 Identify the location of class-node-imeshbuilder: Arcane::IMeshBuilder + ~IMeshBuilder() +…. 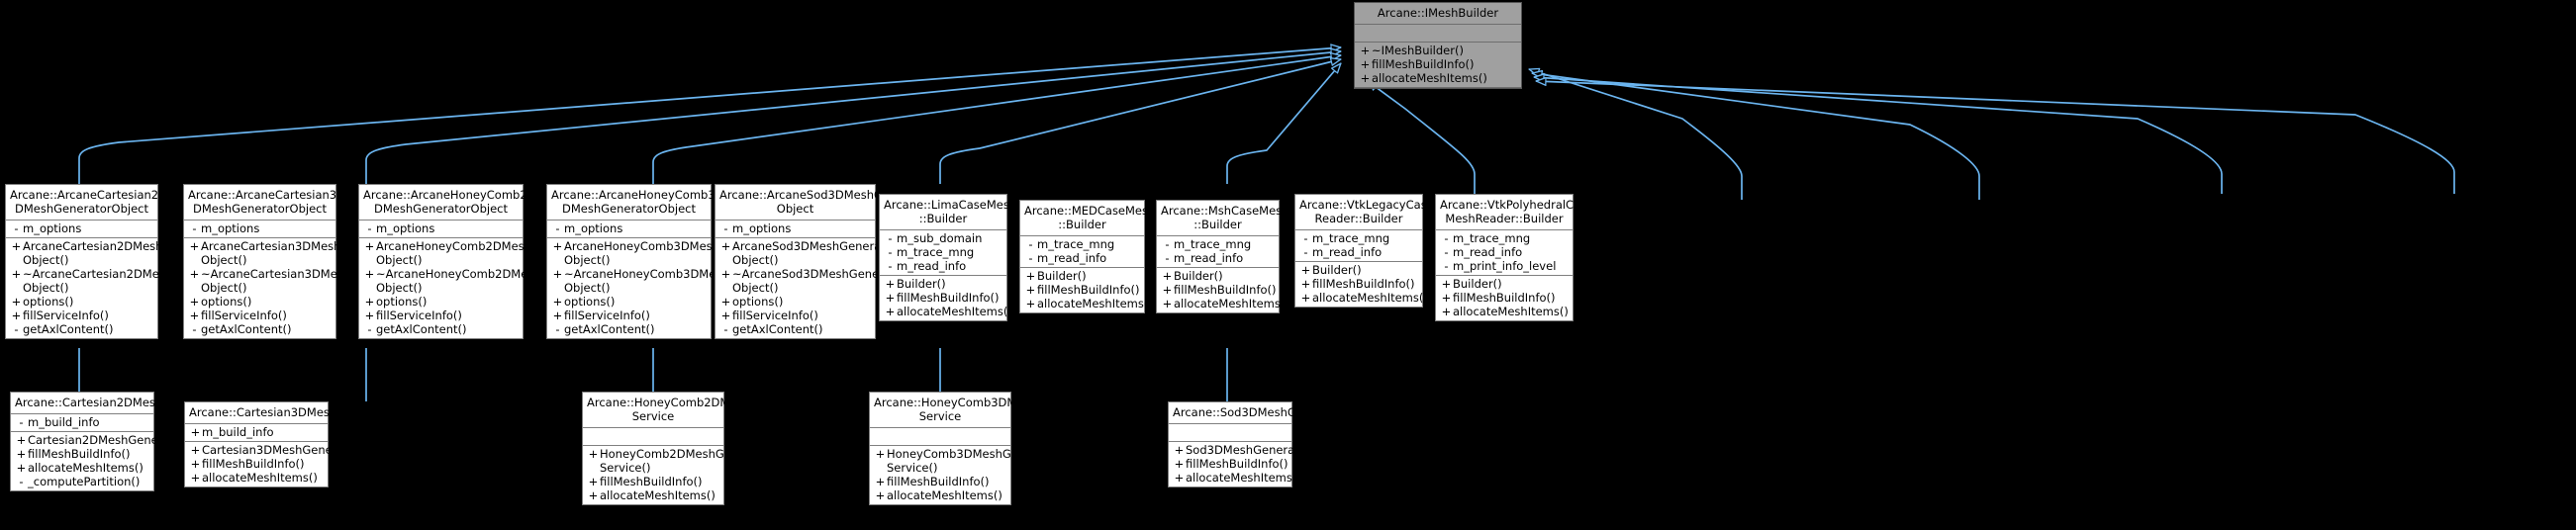
(1438, 46).